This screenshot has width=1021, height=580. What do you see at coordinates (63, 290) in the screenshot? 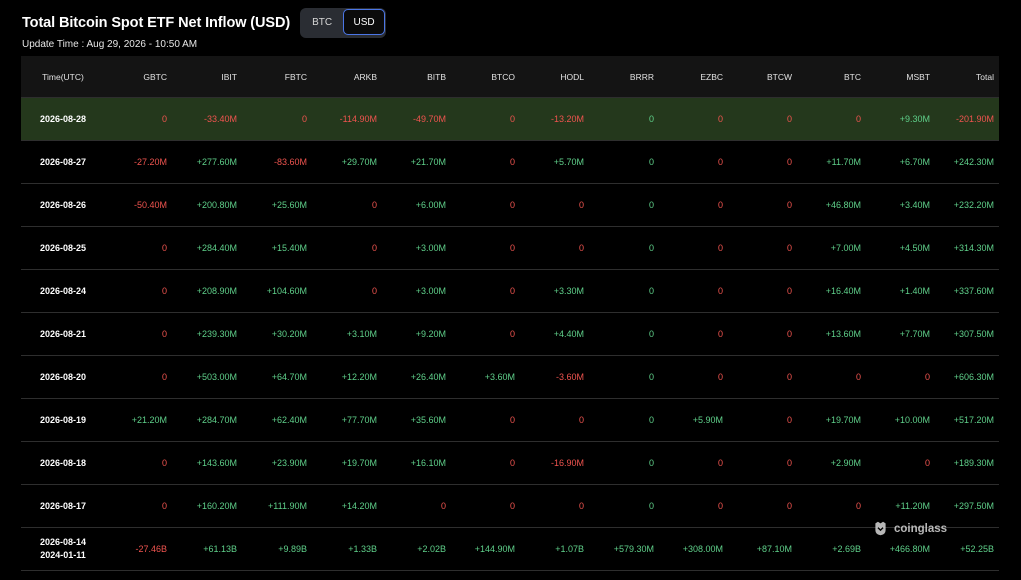
I see `row-date: 2026-08-24` at bounding box center [63, 290].